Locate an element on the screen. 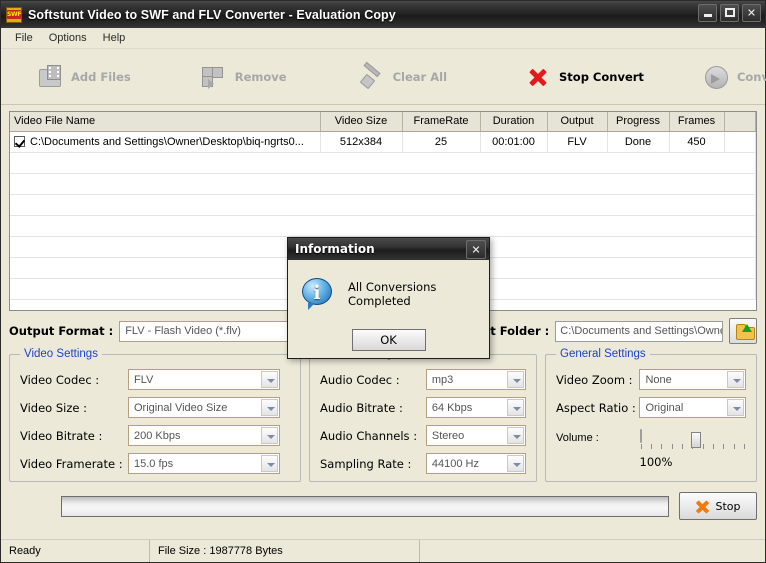 This screenshot has height=563, width=766. info-icon: i is located at coordinates (318, 294).